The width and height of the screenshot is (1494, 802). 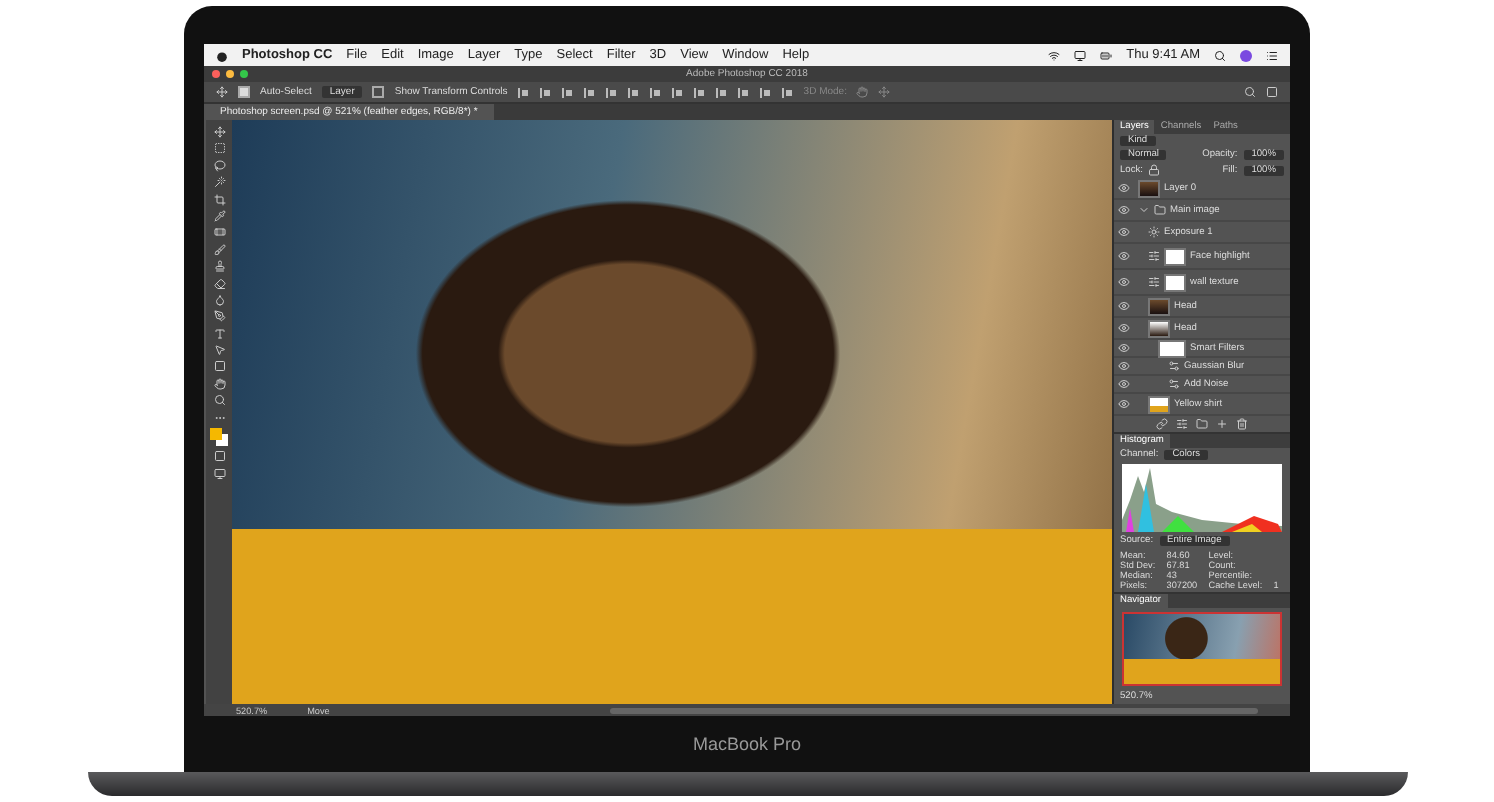 What do you see at coordinates (230, 74) in the screenshot?
I see `minimize-button` at bounding box center [230, 74].